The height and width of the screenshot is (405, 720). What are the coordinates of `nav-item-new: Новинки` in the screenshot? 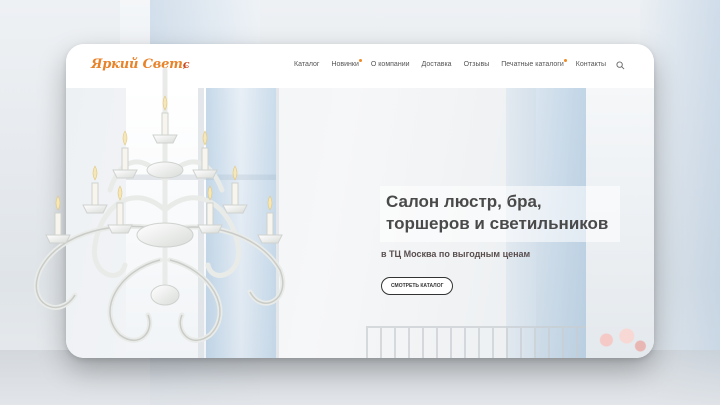 It's located at (346, 63).